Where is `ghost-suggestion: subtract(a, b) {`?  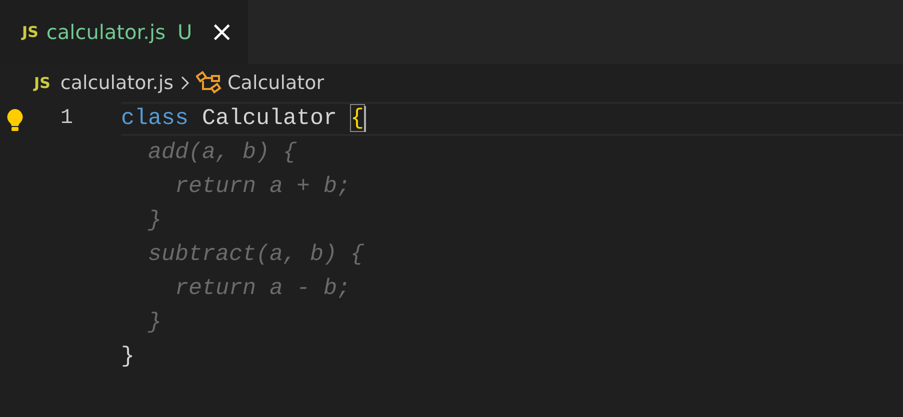 ghost-suggestion: subtract(a, b) { is located at coordinates (255, 255).